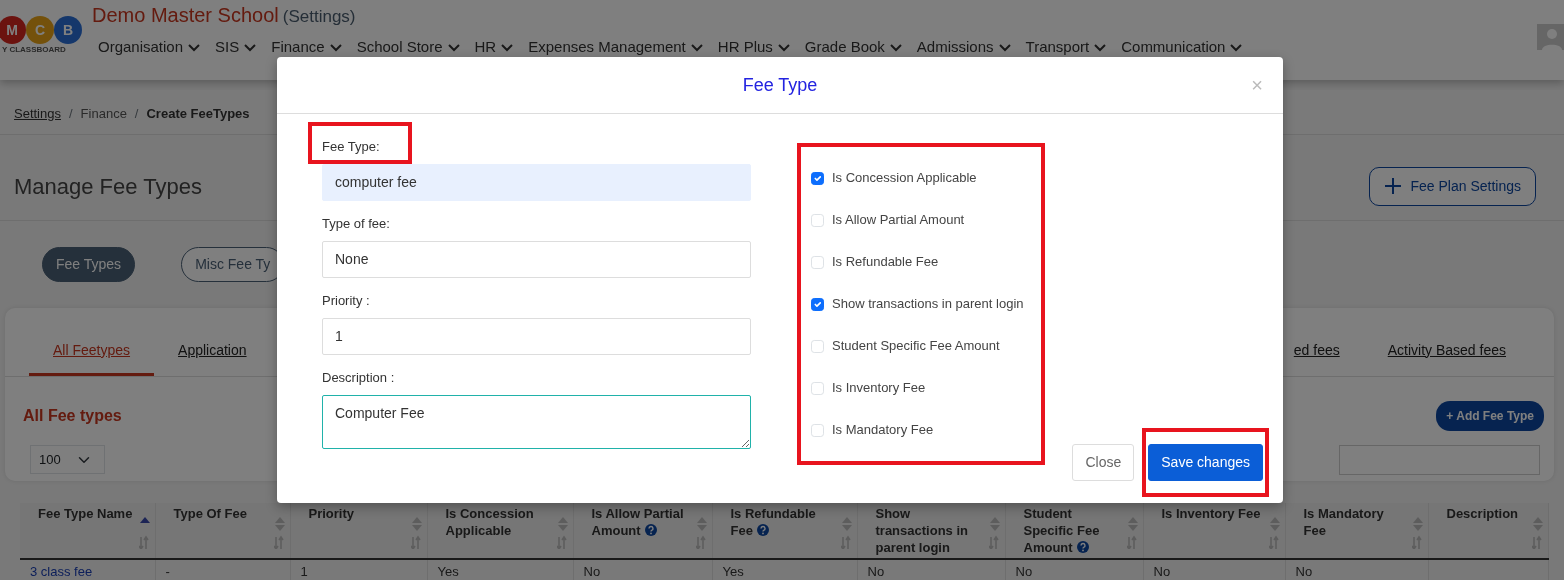 The image size is (1564, 580). Describe the element at coordinates (68, 30) in the screenshot. I see `logo-letter: B` at that location.